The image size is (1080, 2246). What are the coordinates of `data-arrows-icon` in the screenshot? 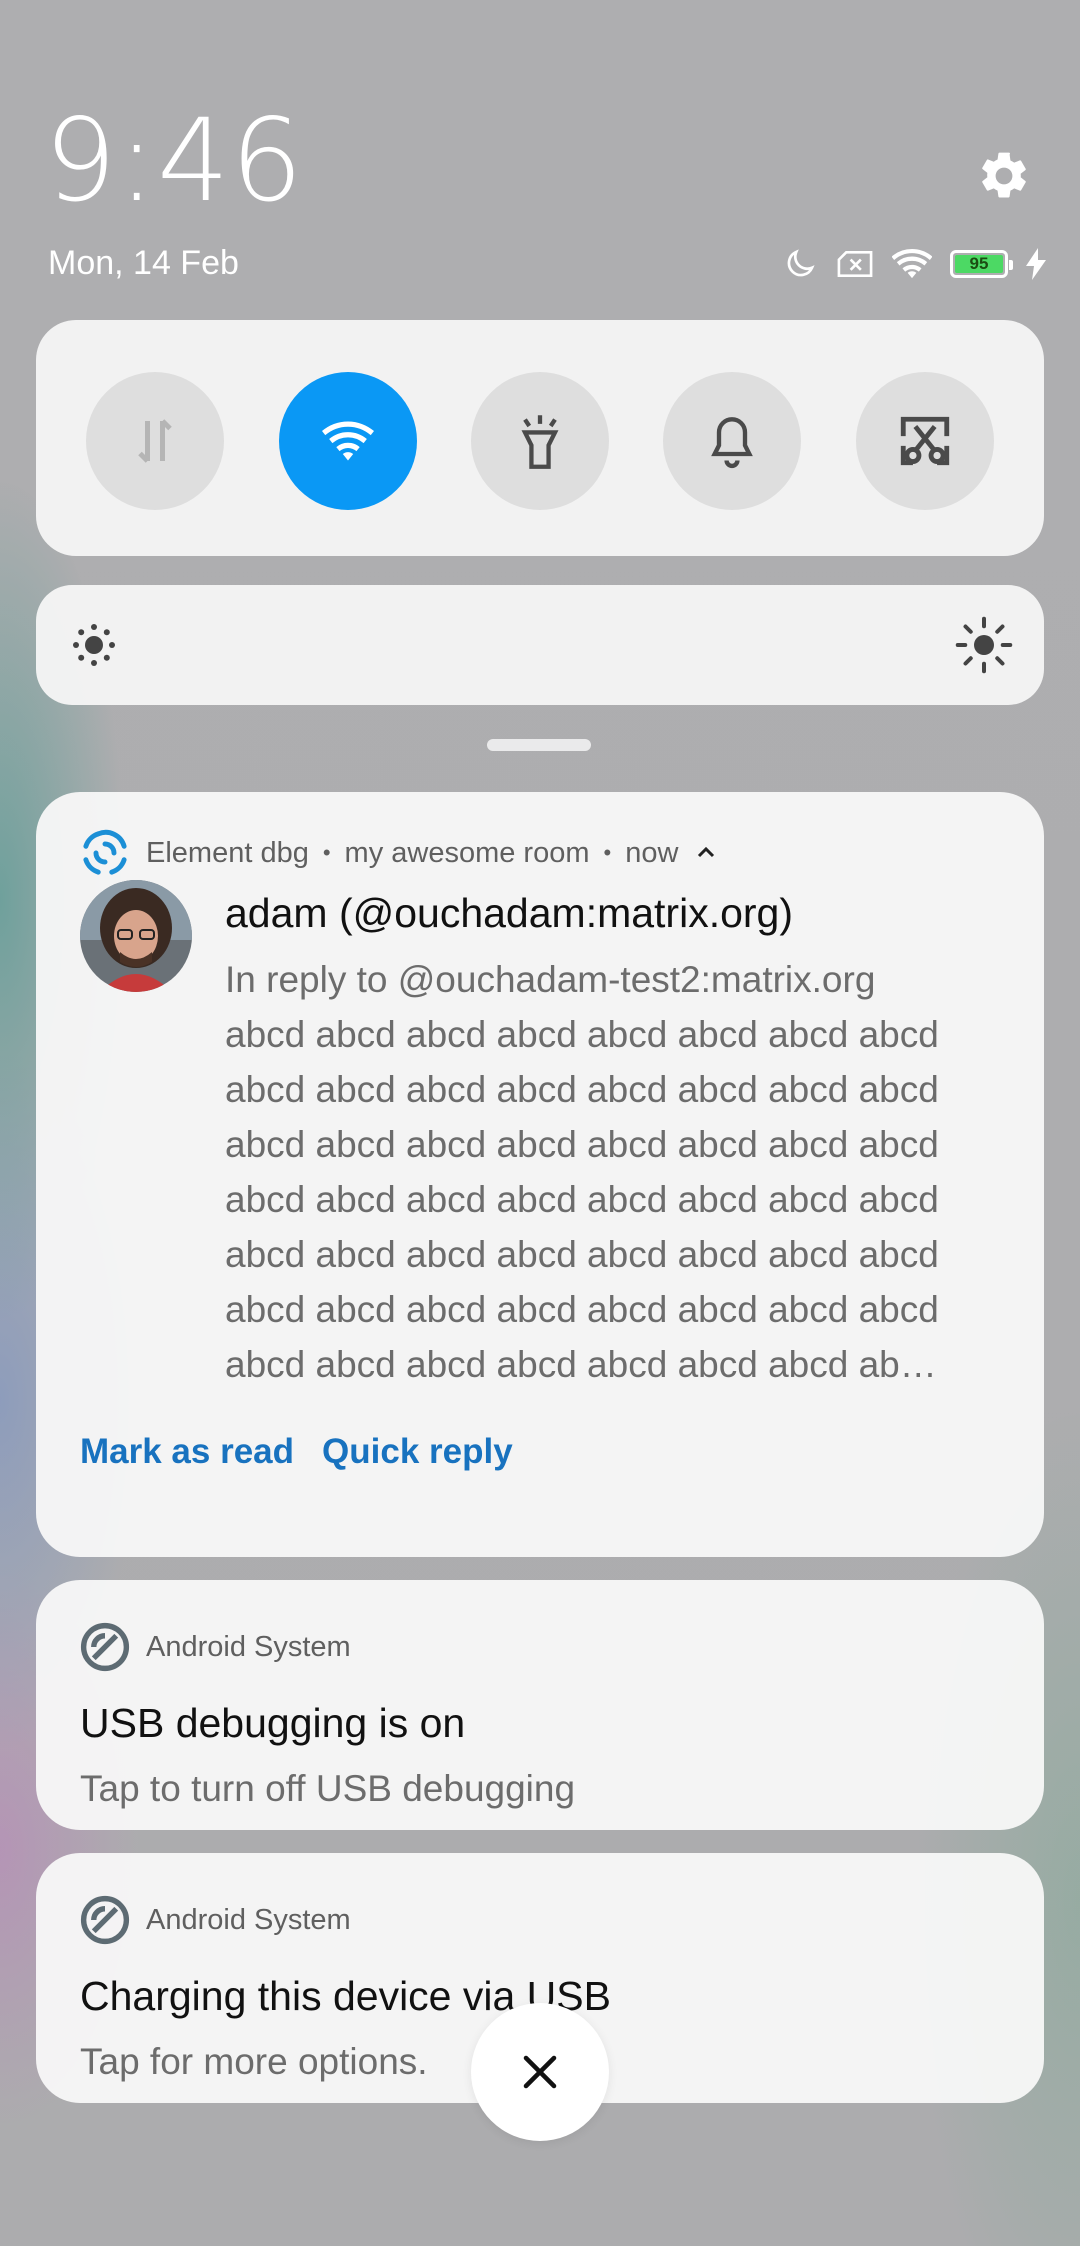 It's located at (155, 441).